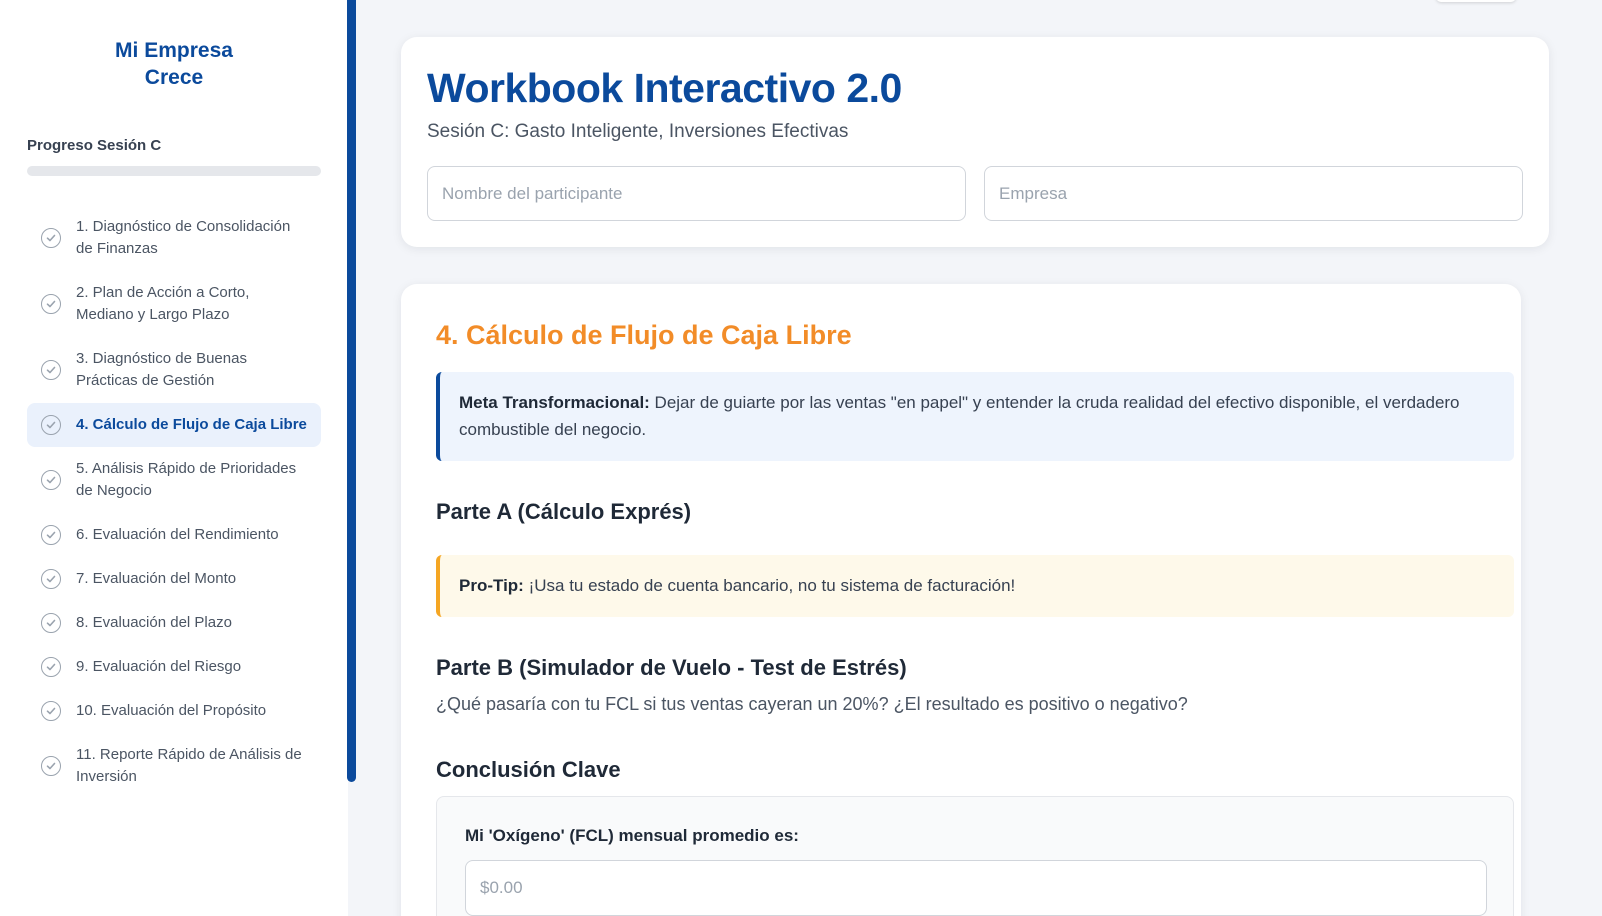  What do you see at coordinates (351, 391) in the screenshot?
I see `sidebar-scrollbar` at bounding box center [351, 391].